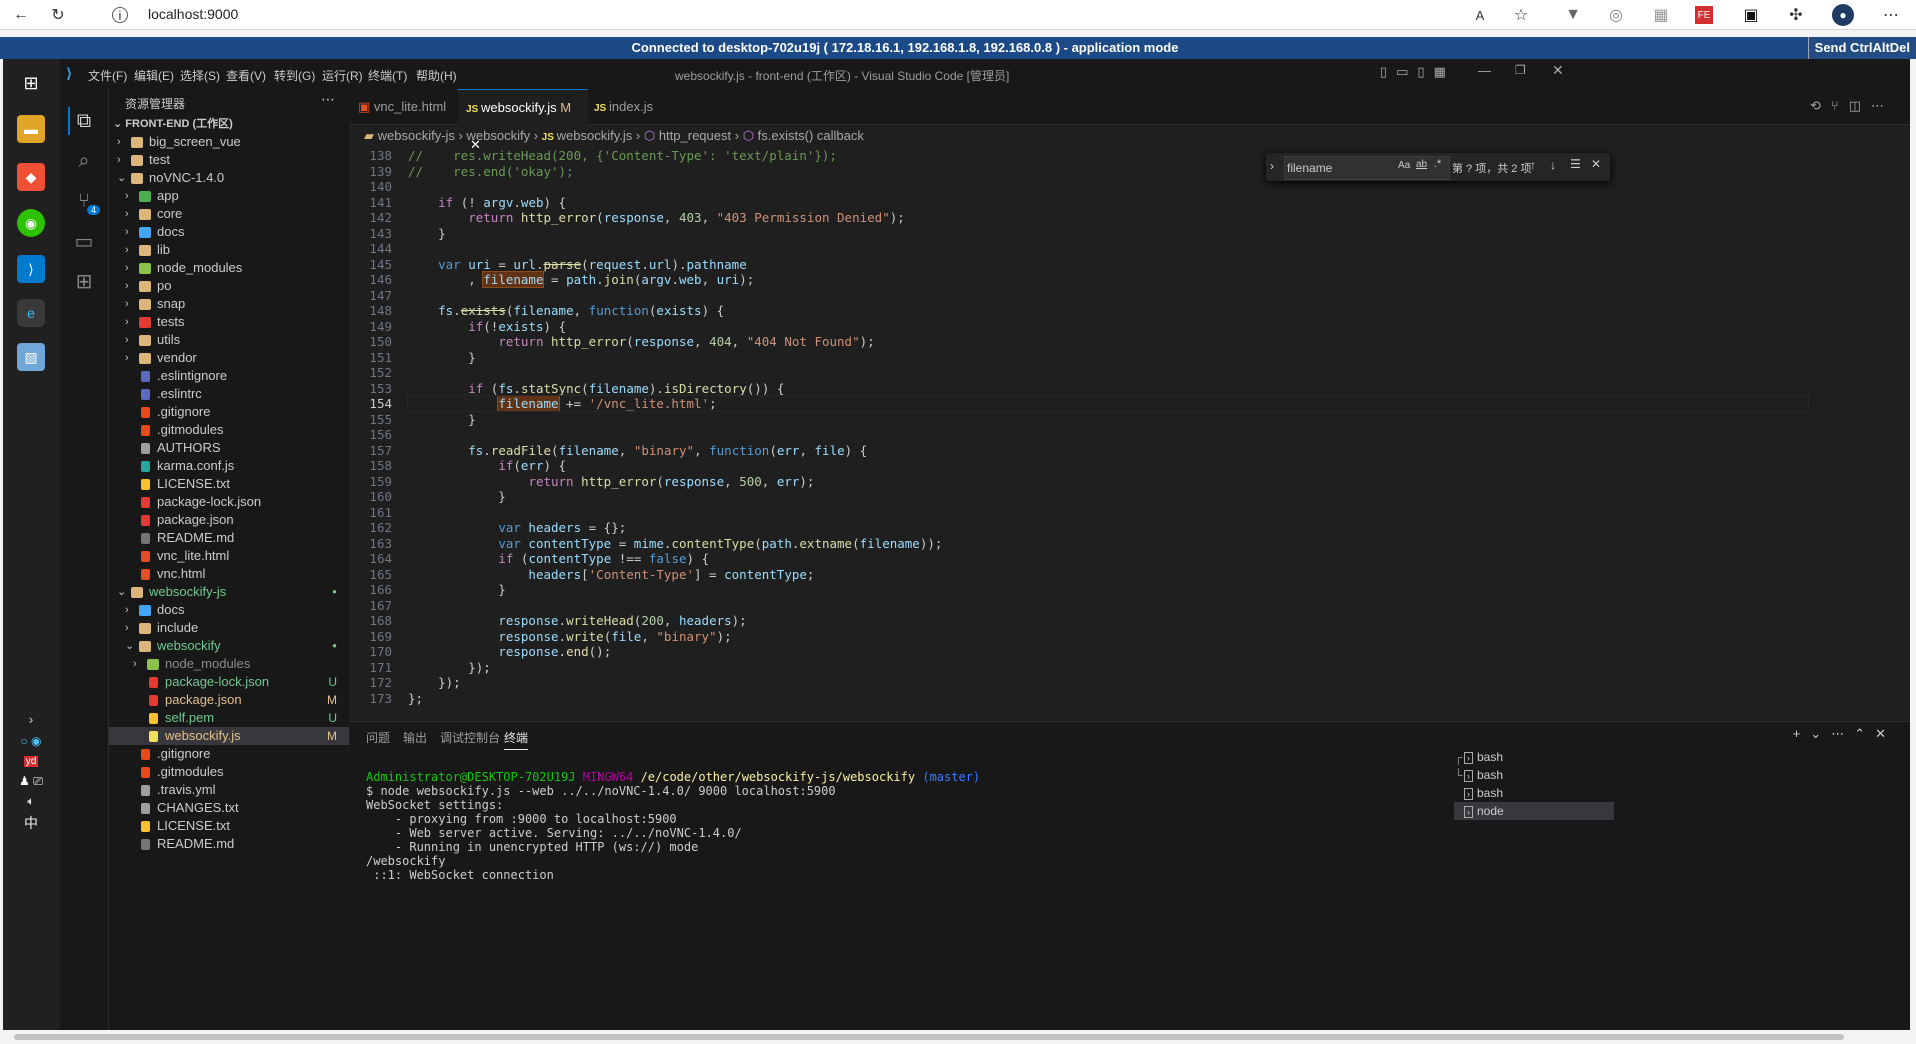 Image resolution: width=1916 pixels, height=1044 pixels. What do you see at coordinates (1596, 164) in the screenshot?
I see `close-find-icon: ✕` at bounding box center [1596, 164].